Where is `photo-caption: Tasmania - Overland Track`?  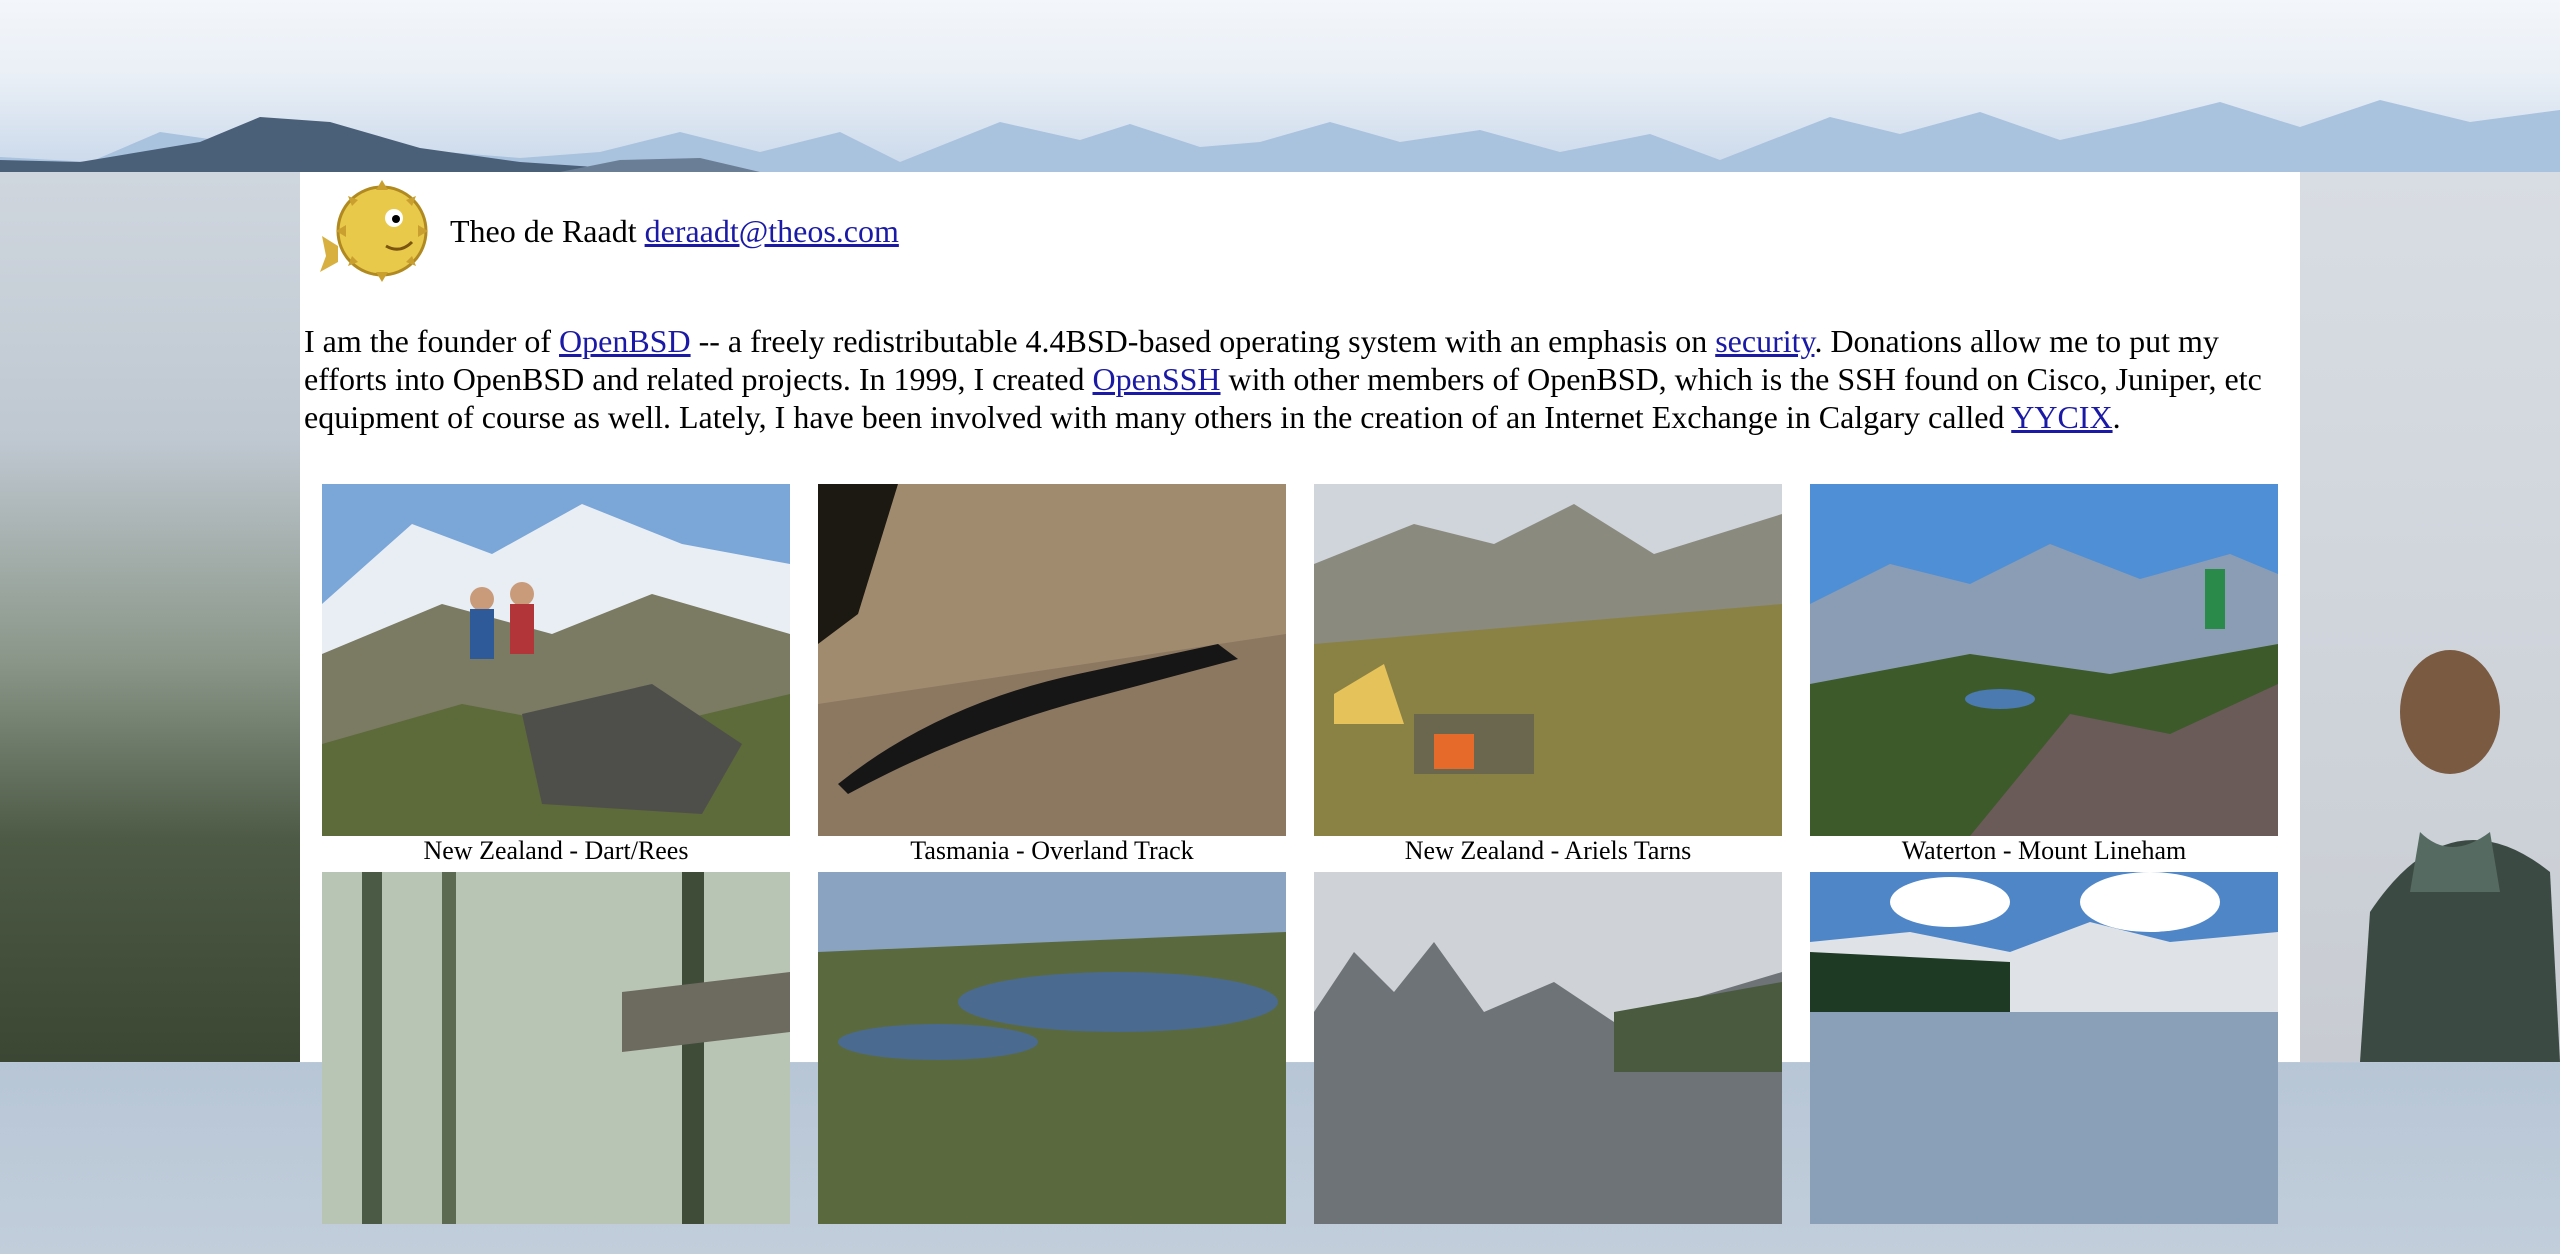
photo-caption: Tasmania - Overland Track is located at coordinates (1052, 850).